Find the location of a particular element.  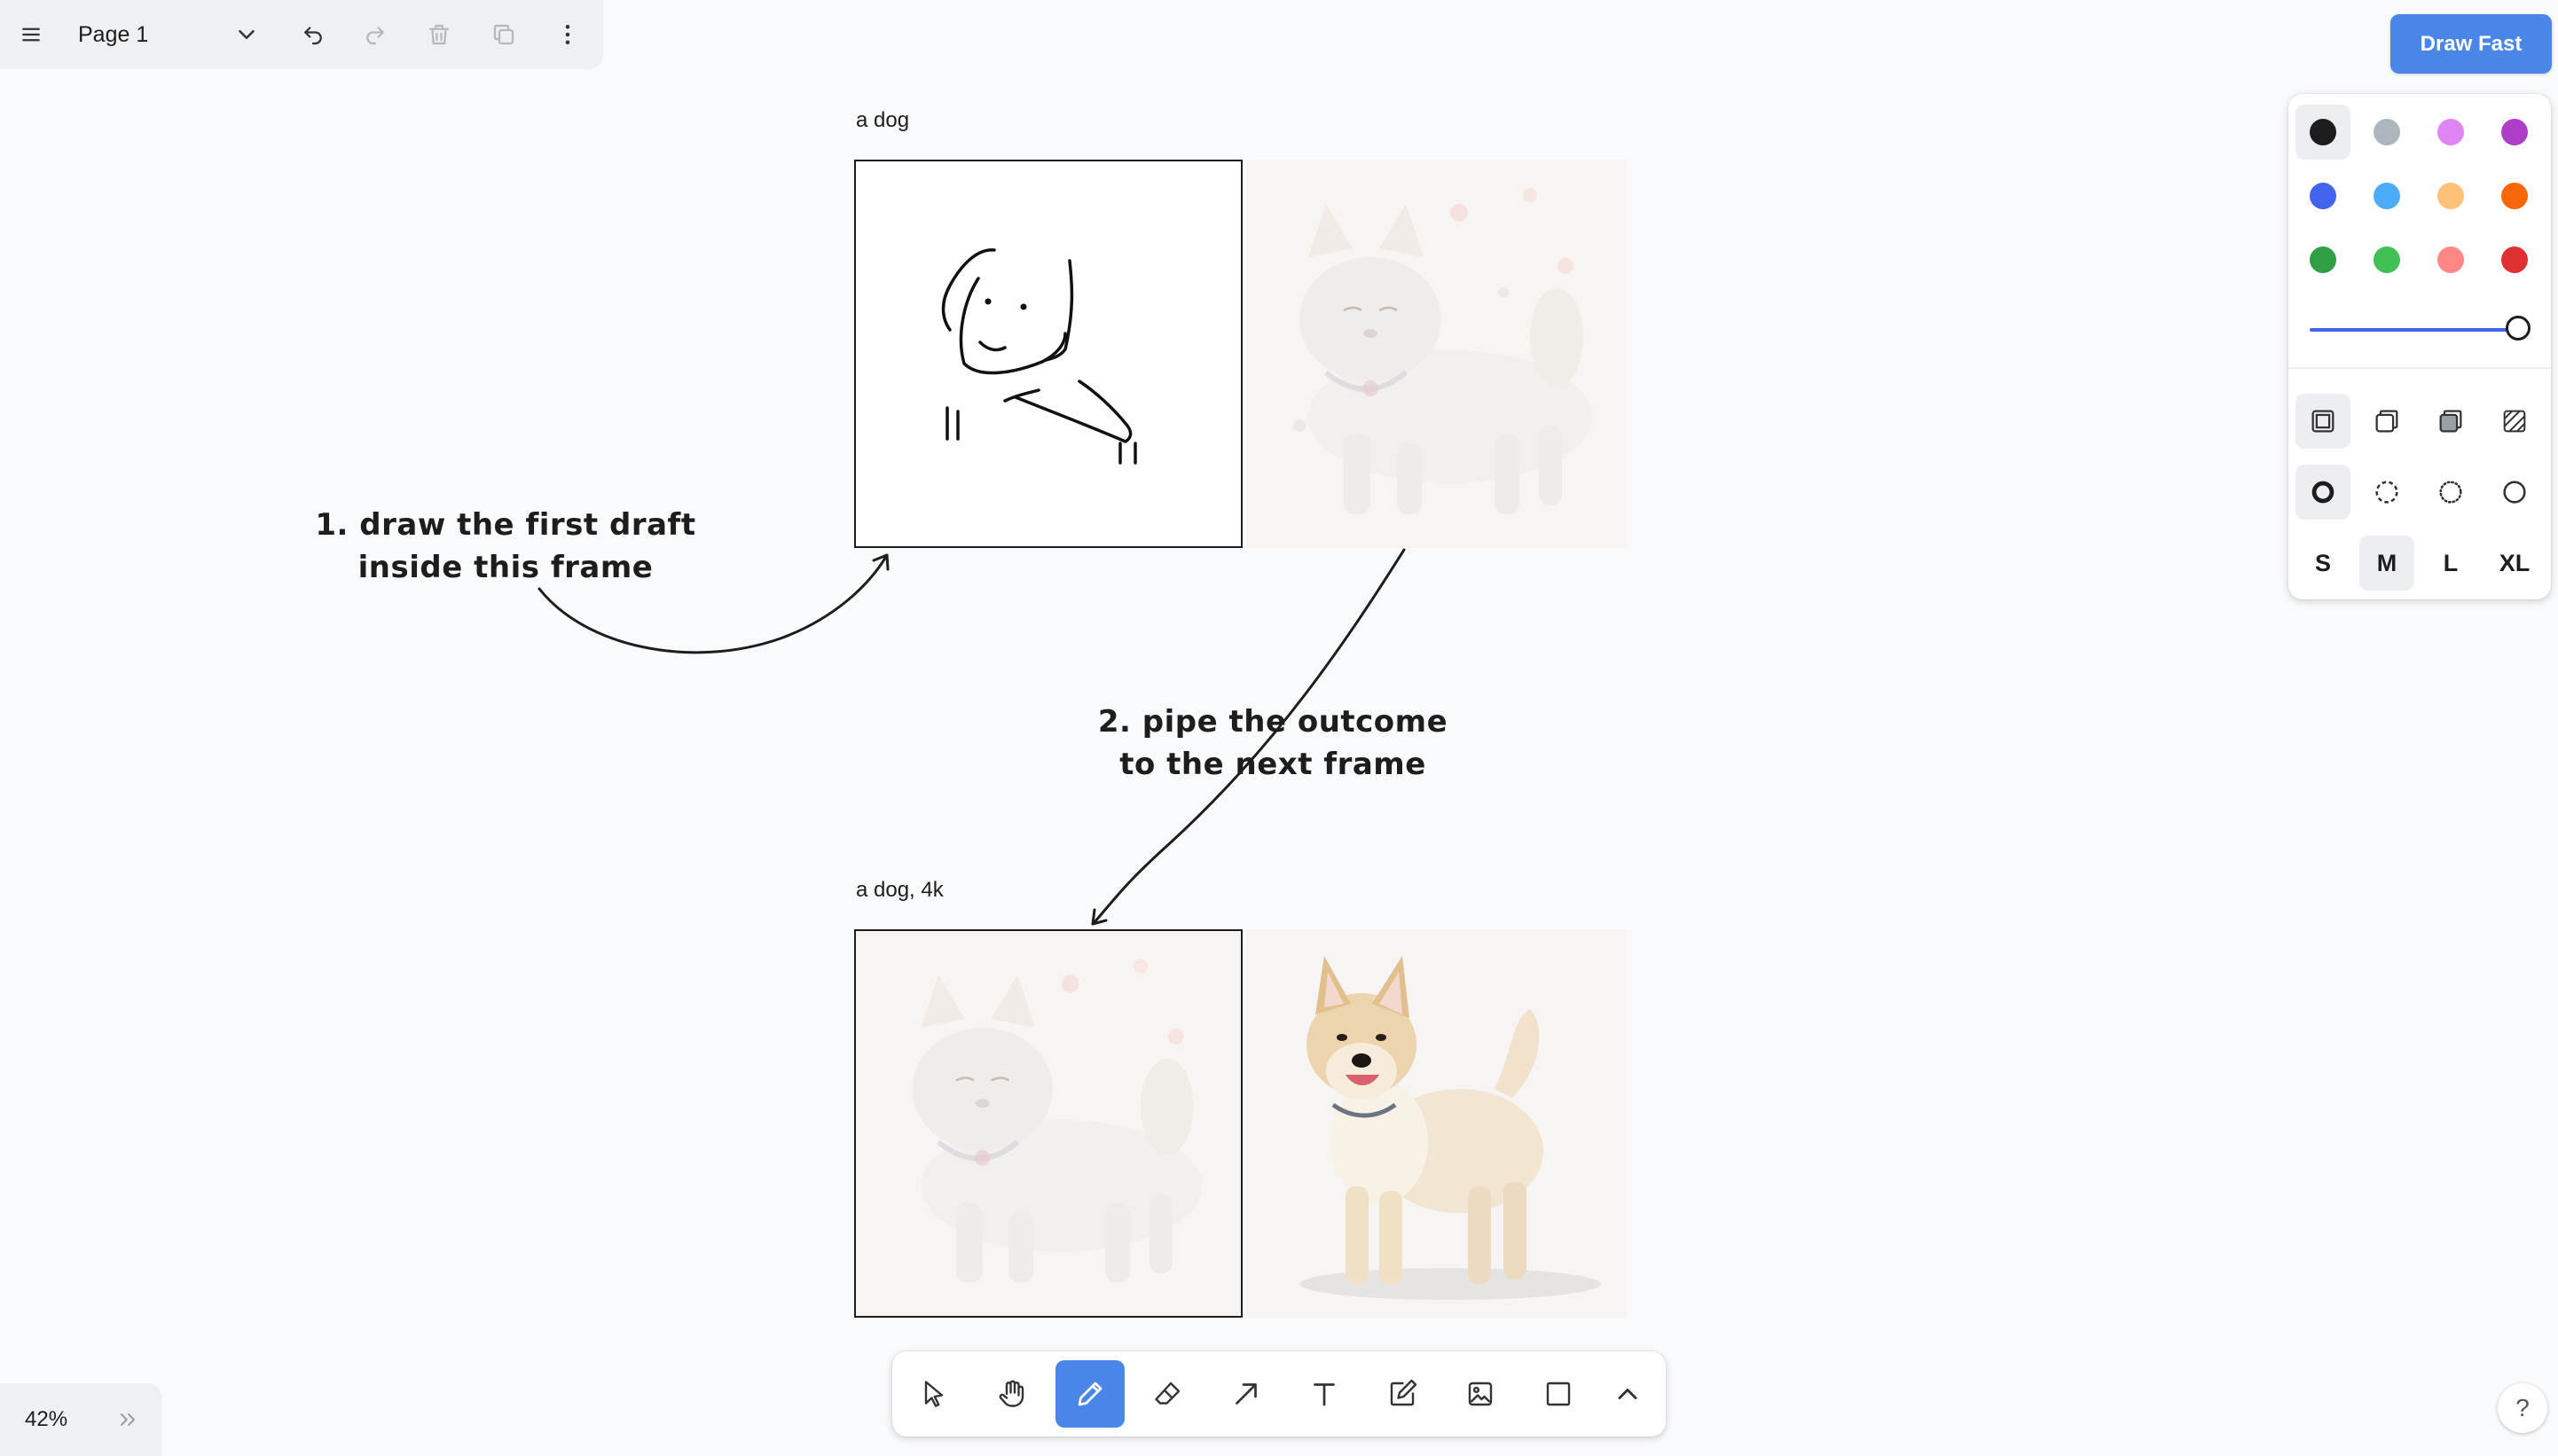

select-icon is located at coordinates (934, 1394).